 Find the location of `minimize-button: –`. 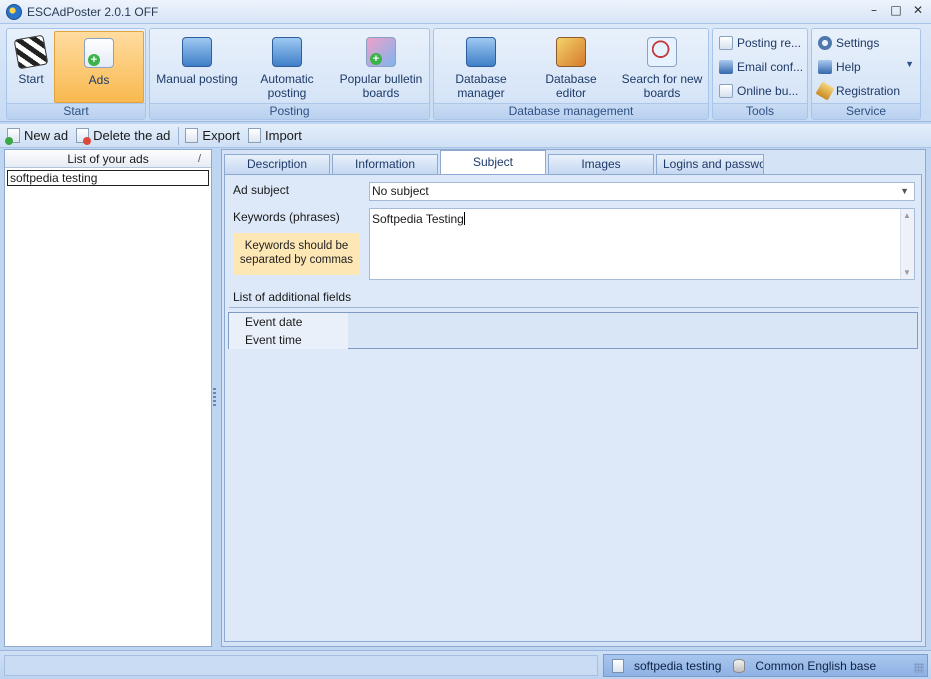

minimize-button: – is located at coordinates (874, 10).